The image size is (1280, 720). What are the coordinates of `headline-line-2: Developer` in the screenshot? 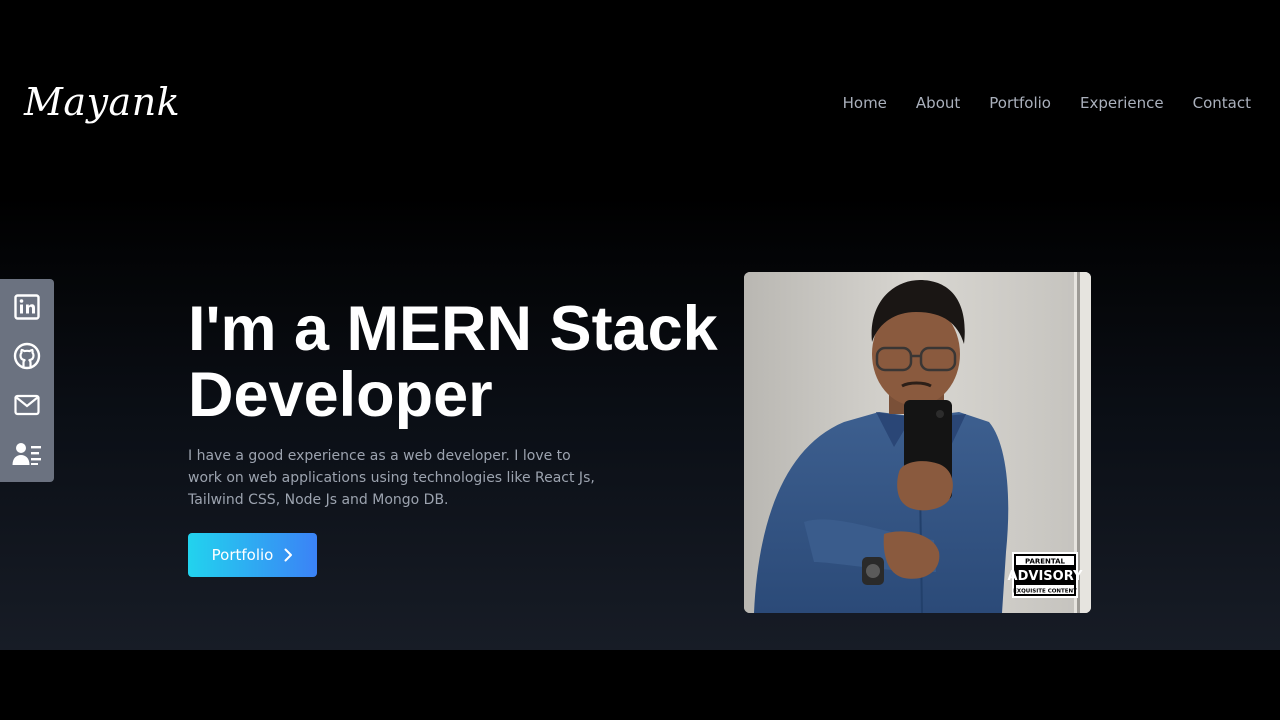 It's located at (340, 395).